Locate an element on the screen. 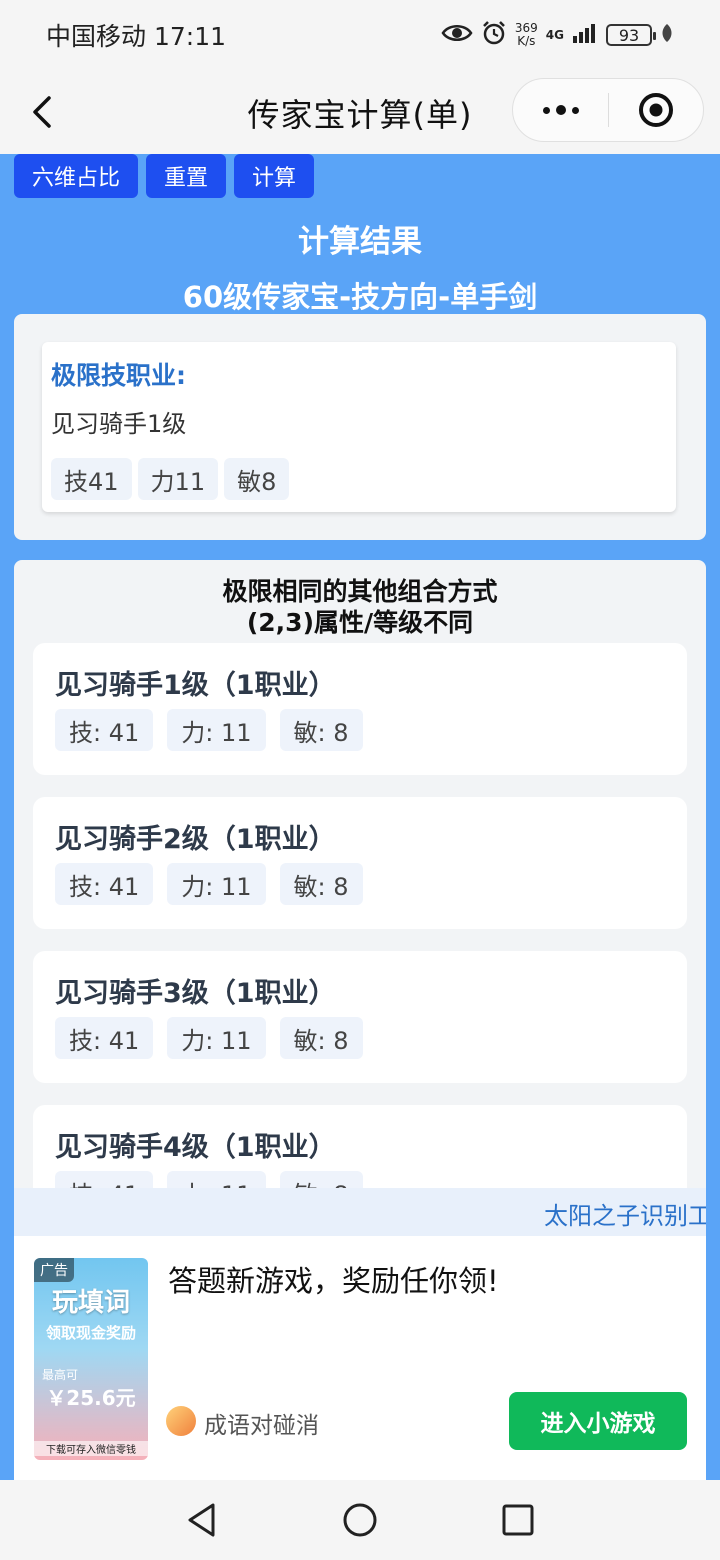 The image size is (720, 1560). combo-card: 见习骑手4级（1职业） 技: 41 力: 11 敏: 8 is located at coordinates (360, 1152).